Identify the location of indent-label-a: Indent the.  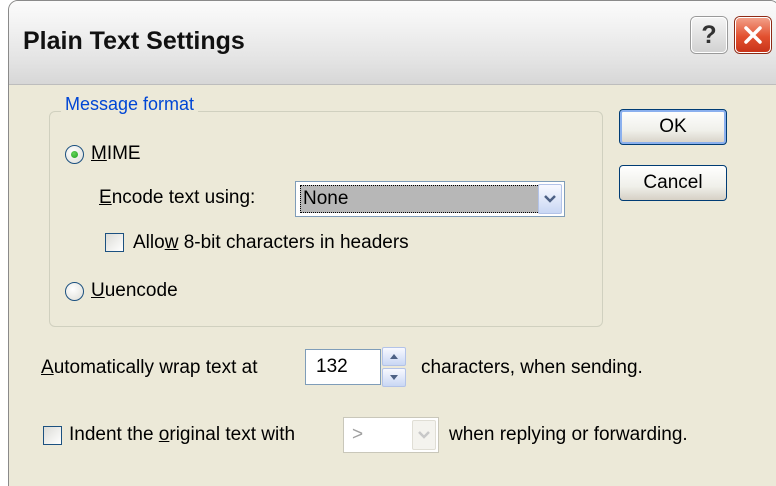
(114, 434).